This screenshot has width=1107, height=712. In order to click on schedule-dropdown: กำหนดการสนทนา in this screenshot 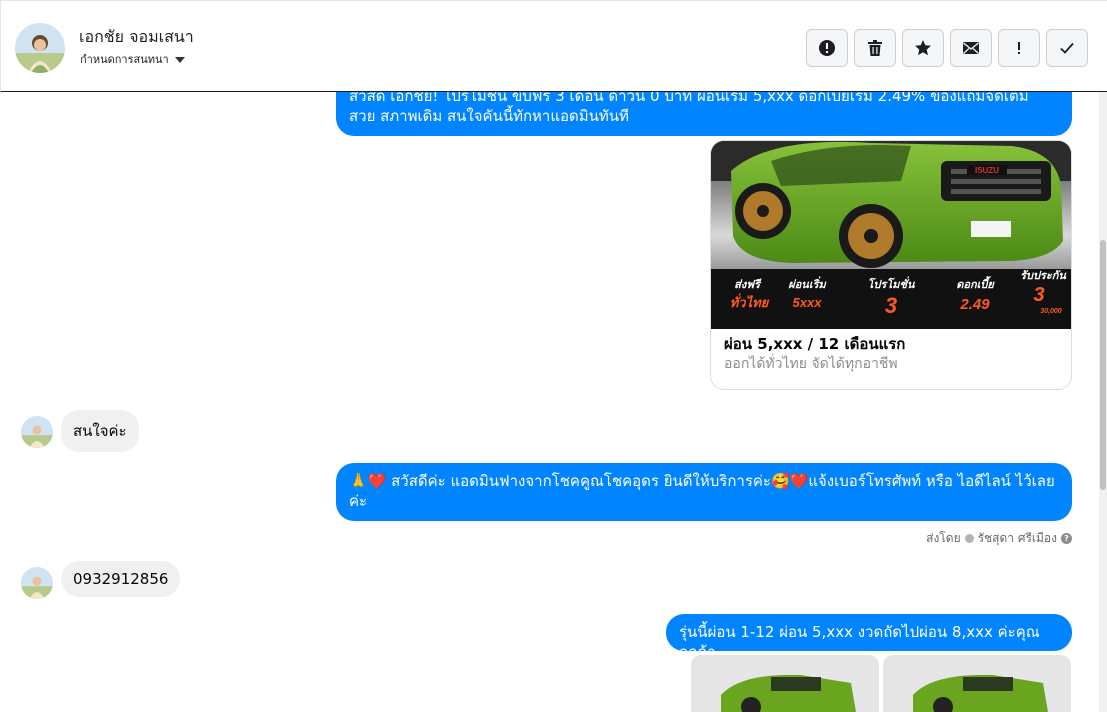, I will do `click(132, 59)`.